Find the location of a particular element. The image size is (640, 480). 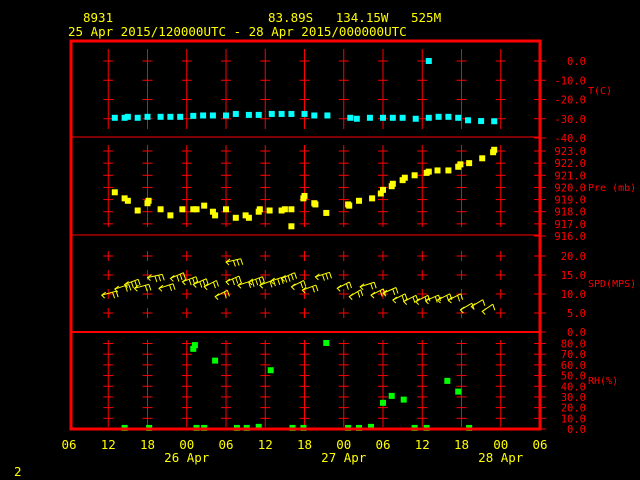

y-tick-label: 921.0 is located at coordinates (570, 176).